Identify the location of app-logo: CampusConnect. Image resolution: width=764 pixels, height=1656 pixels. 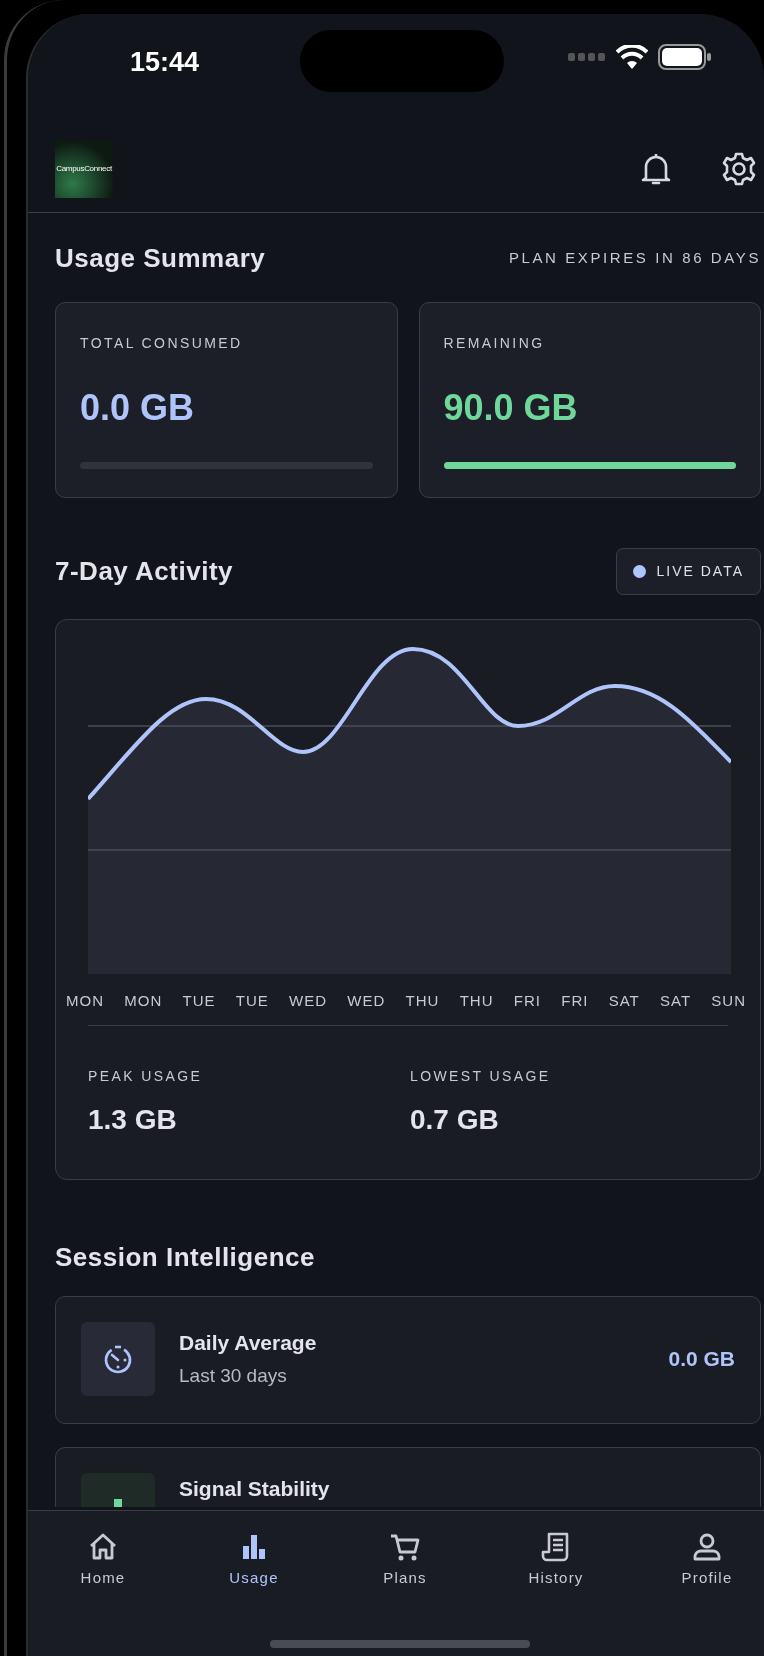
(84, 168).